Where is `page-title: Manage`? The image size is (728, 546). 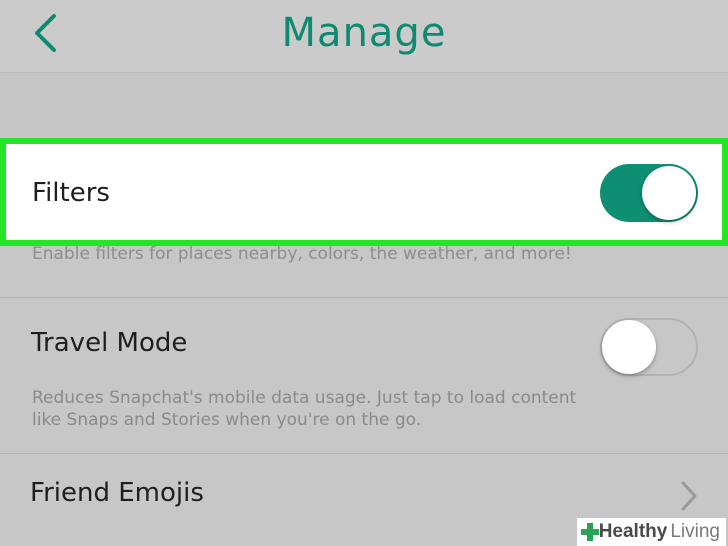
page-title: Manage is located at coordinates (364, 33).